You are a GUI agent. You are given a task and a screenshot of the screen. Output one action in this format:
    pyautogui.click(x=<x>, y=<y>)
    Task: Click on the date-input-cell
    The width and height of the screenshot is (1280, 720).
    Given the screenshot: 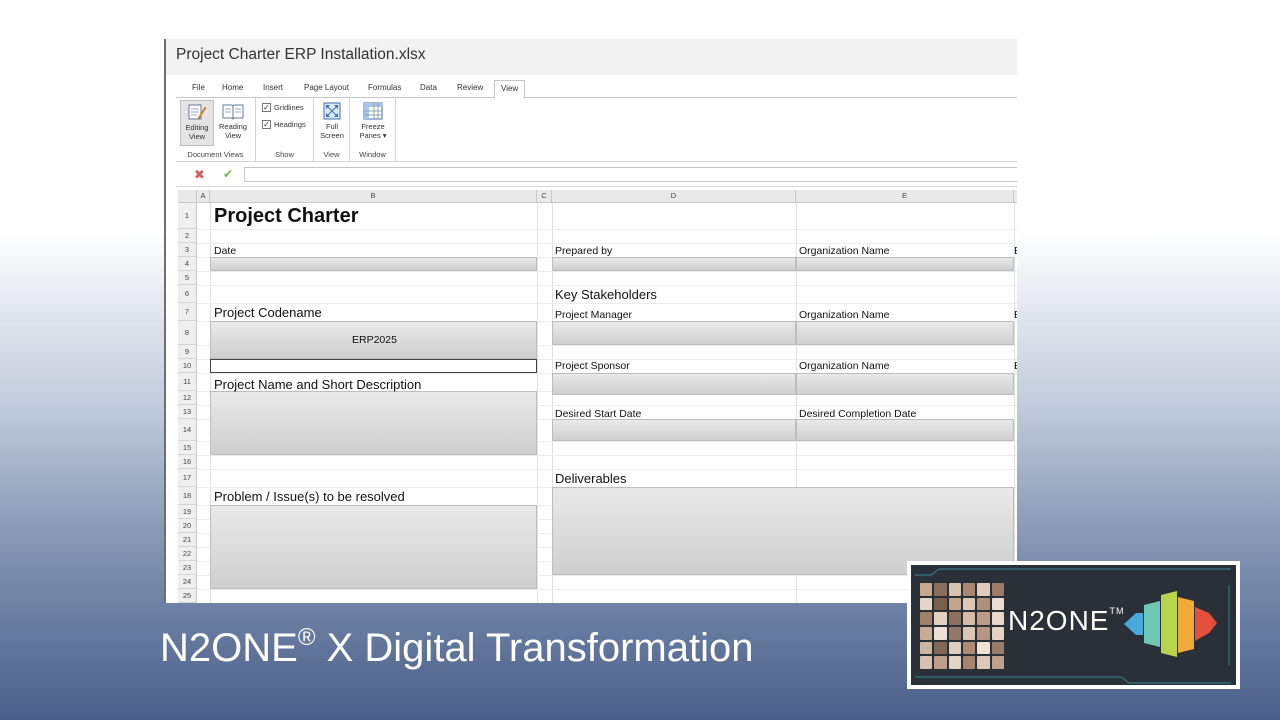 What is the action you would take?
    pyautogui.click(x=373, y=264)
    